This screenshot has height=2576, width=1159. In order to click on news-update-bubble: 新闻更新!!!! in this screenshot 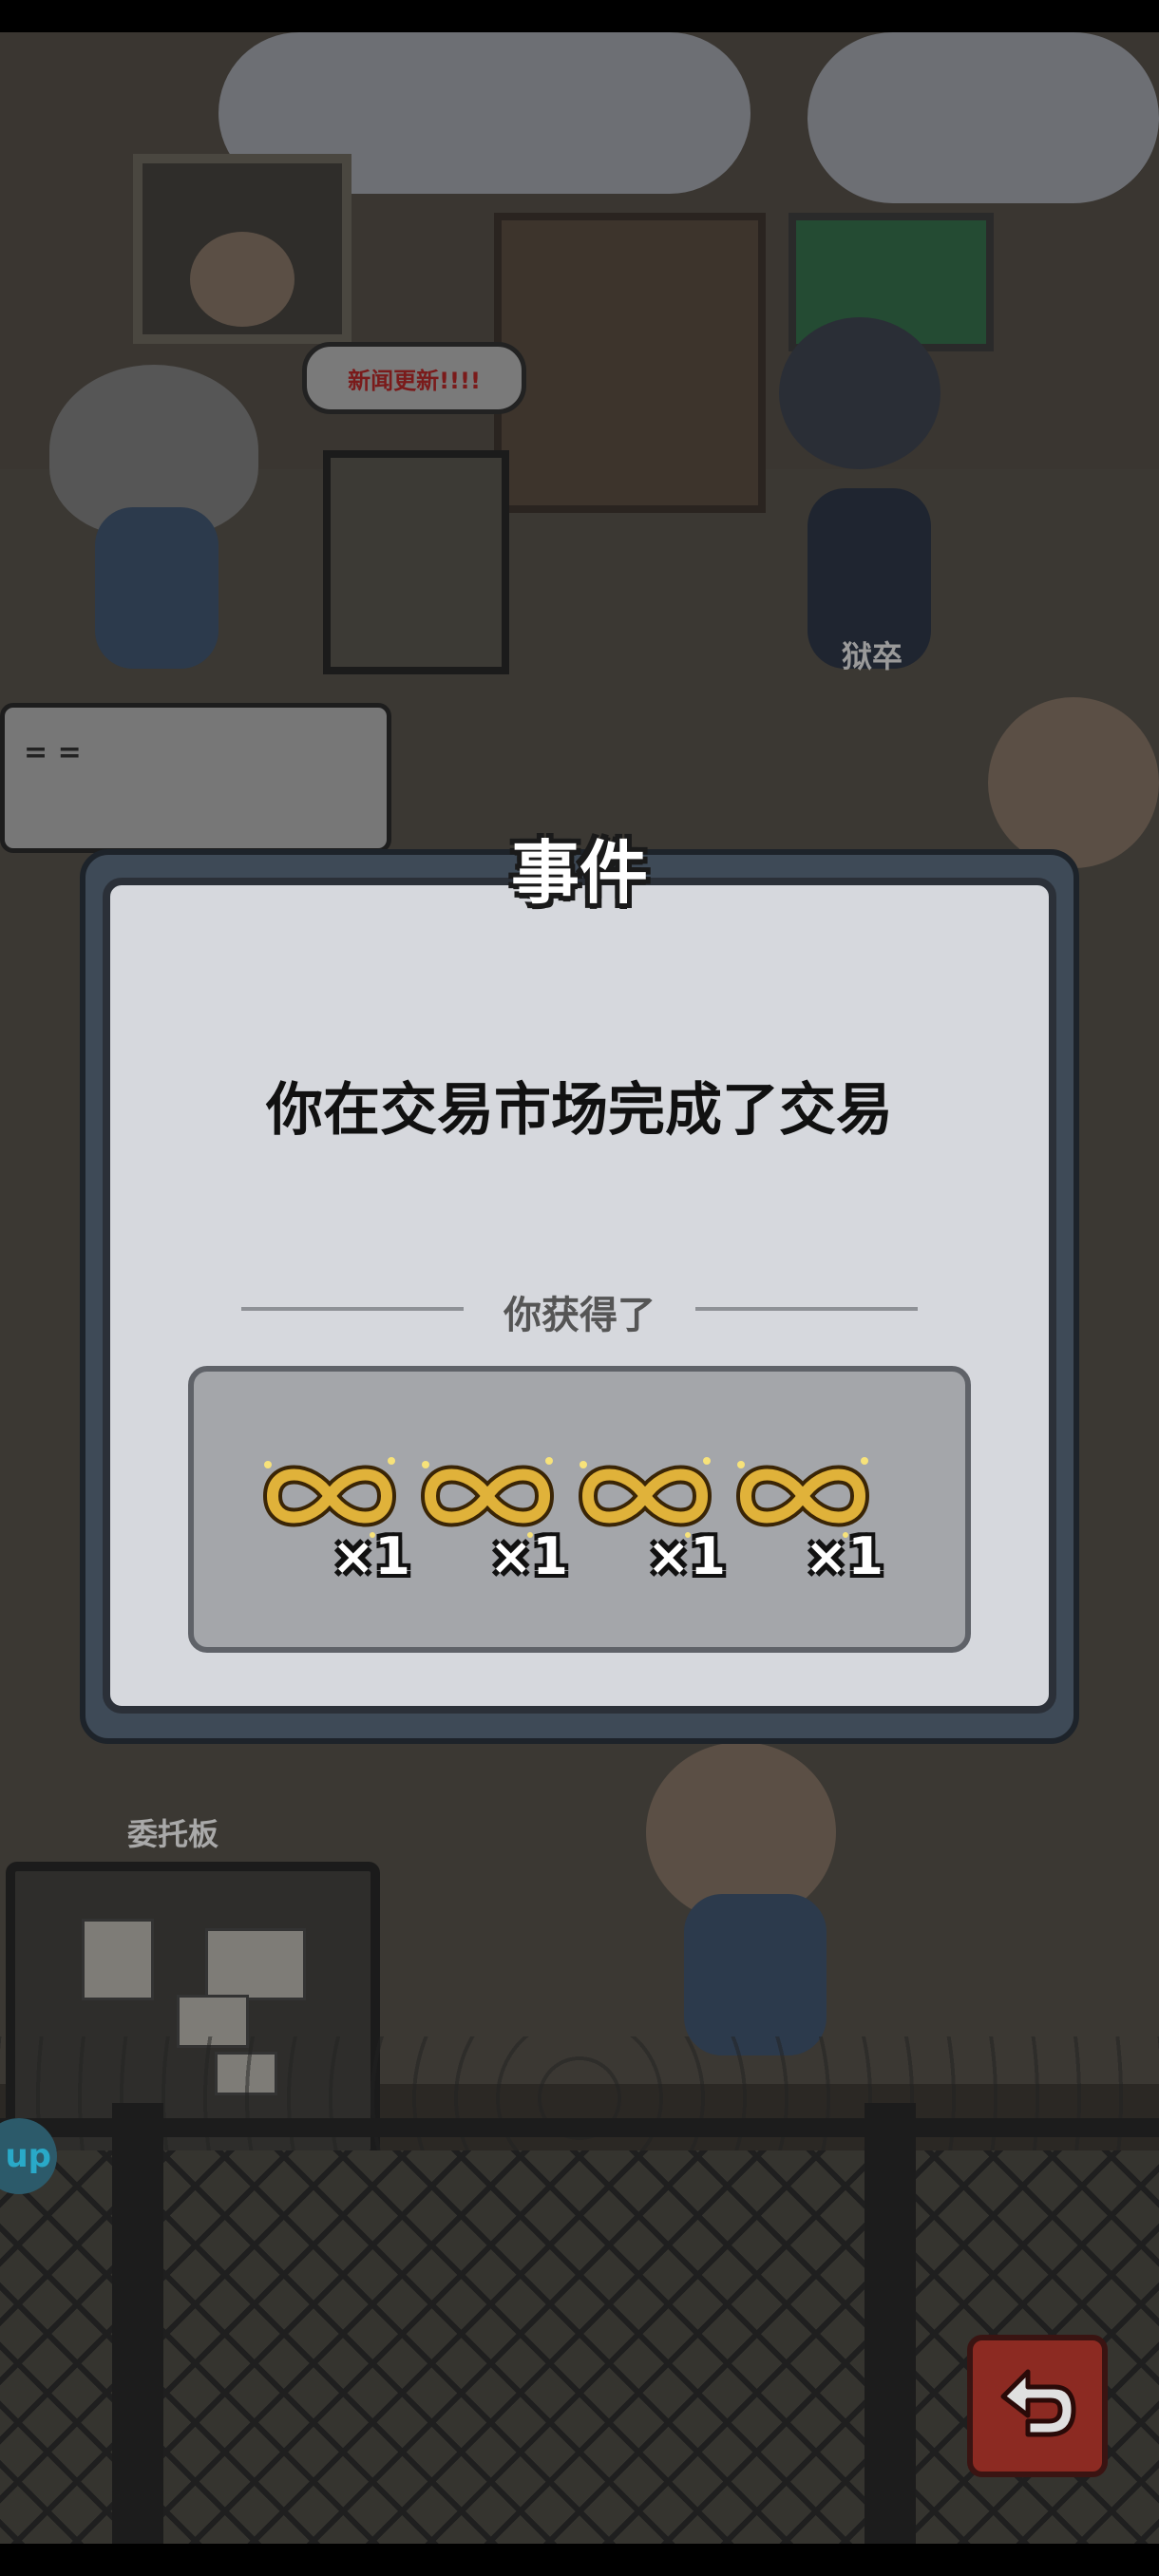, I will do `click(414, 378)`.